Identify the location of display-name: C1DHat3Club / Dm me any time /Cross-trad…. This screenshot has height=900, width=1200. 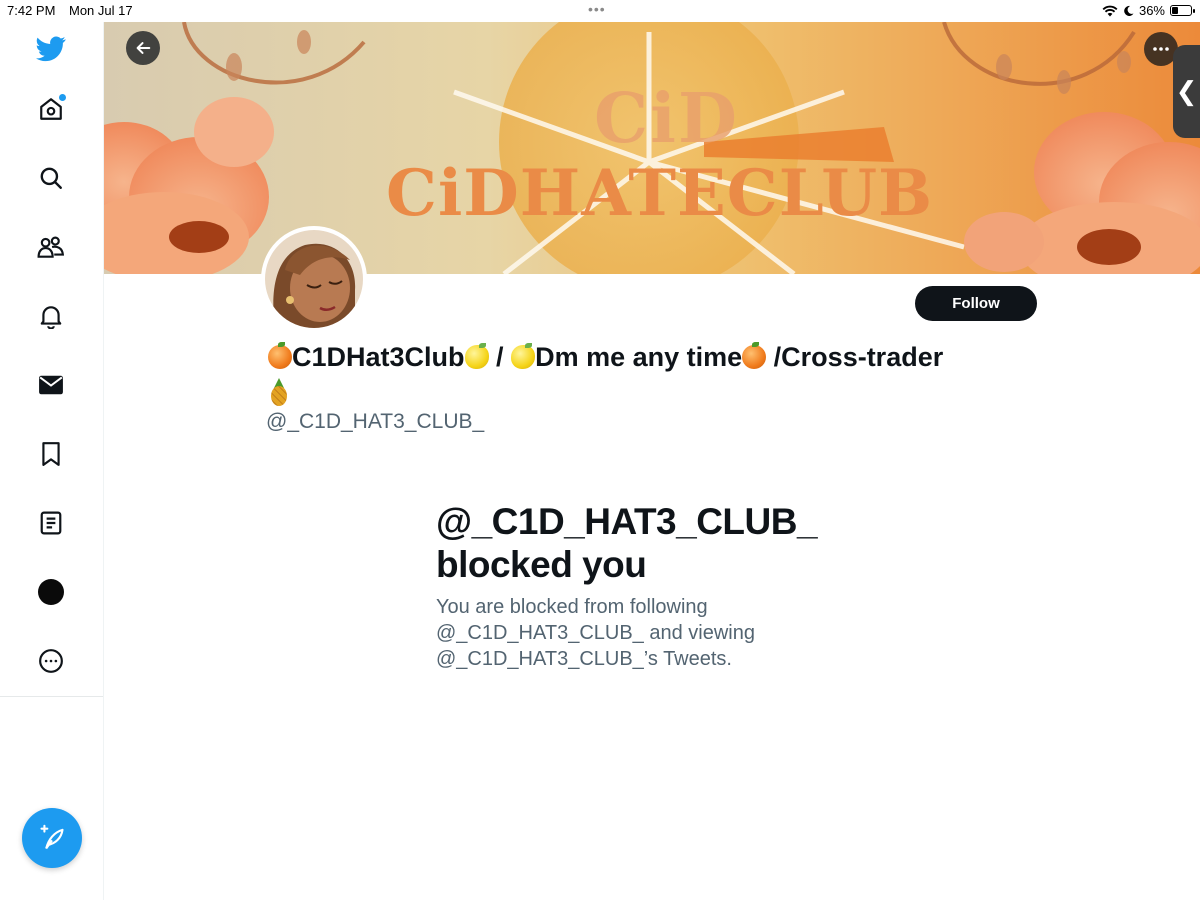
(648, 374).